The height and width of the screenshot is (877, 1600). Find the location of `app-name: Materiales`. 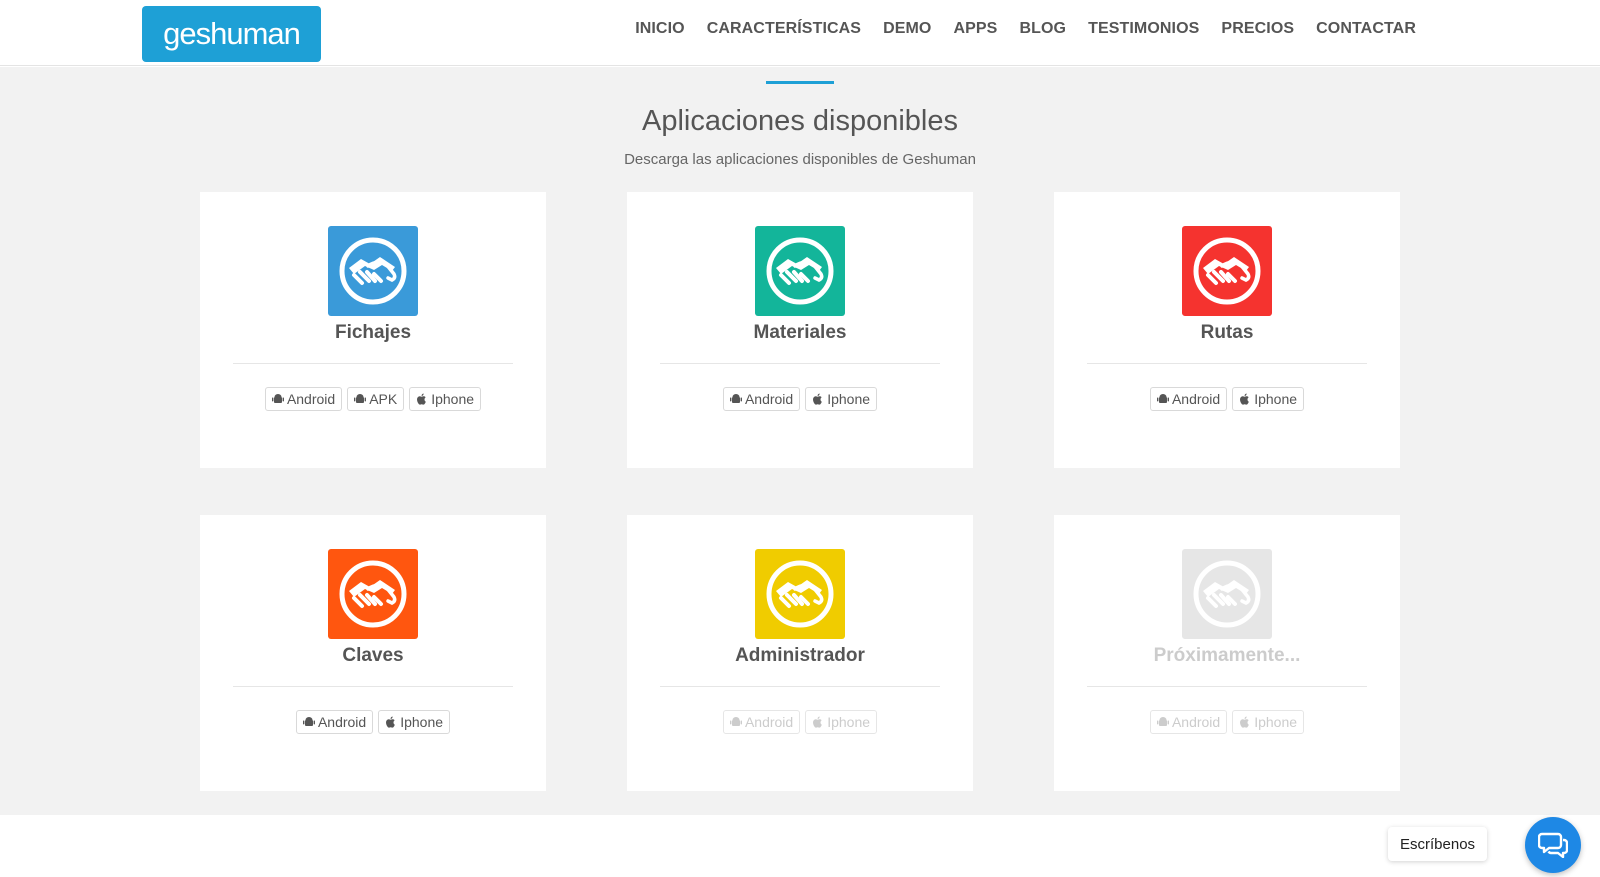

app-name: Materiales is located at coordinates (800, 332).